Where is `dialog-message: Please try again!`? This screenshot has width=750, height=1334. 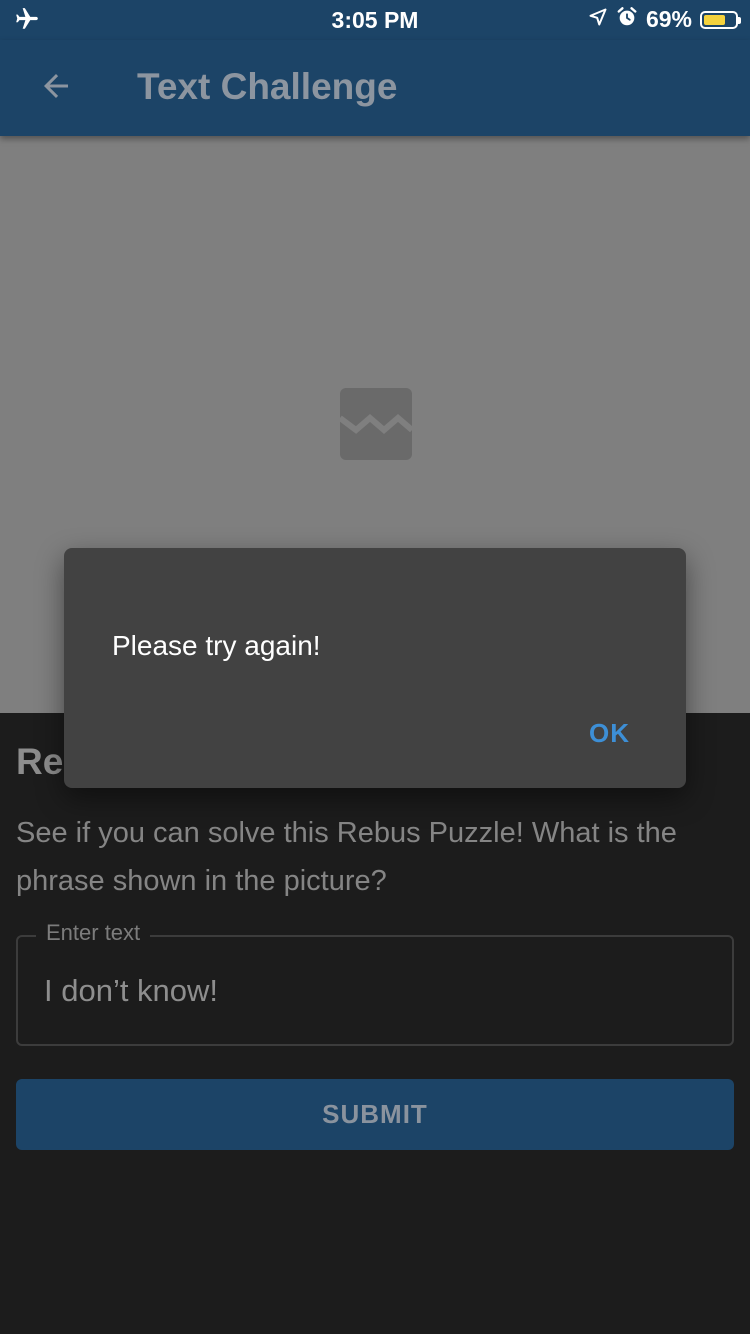 dialog-message: Please try again! is located at coordinates (216, 645).